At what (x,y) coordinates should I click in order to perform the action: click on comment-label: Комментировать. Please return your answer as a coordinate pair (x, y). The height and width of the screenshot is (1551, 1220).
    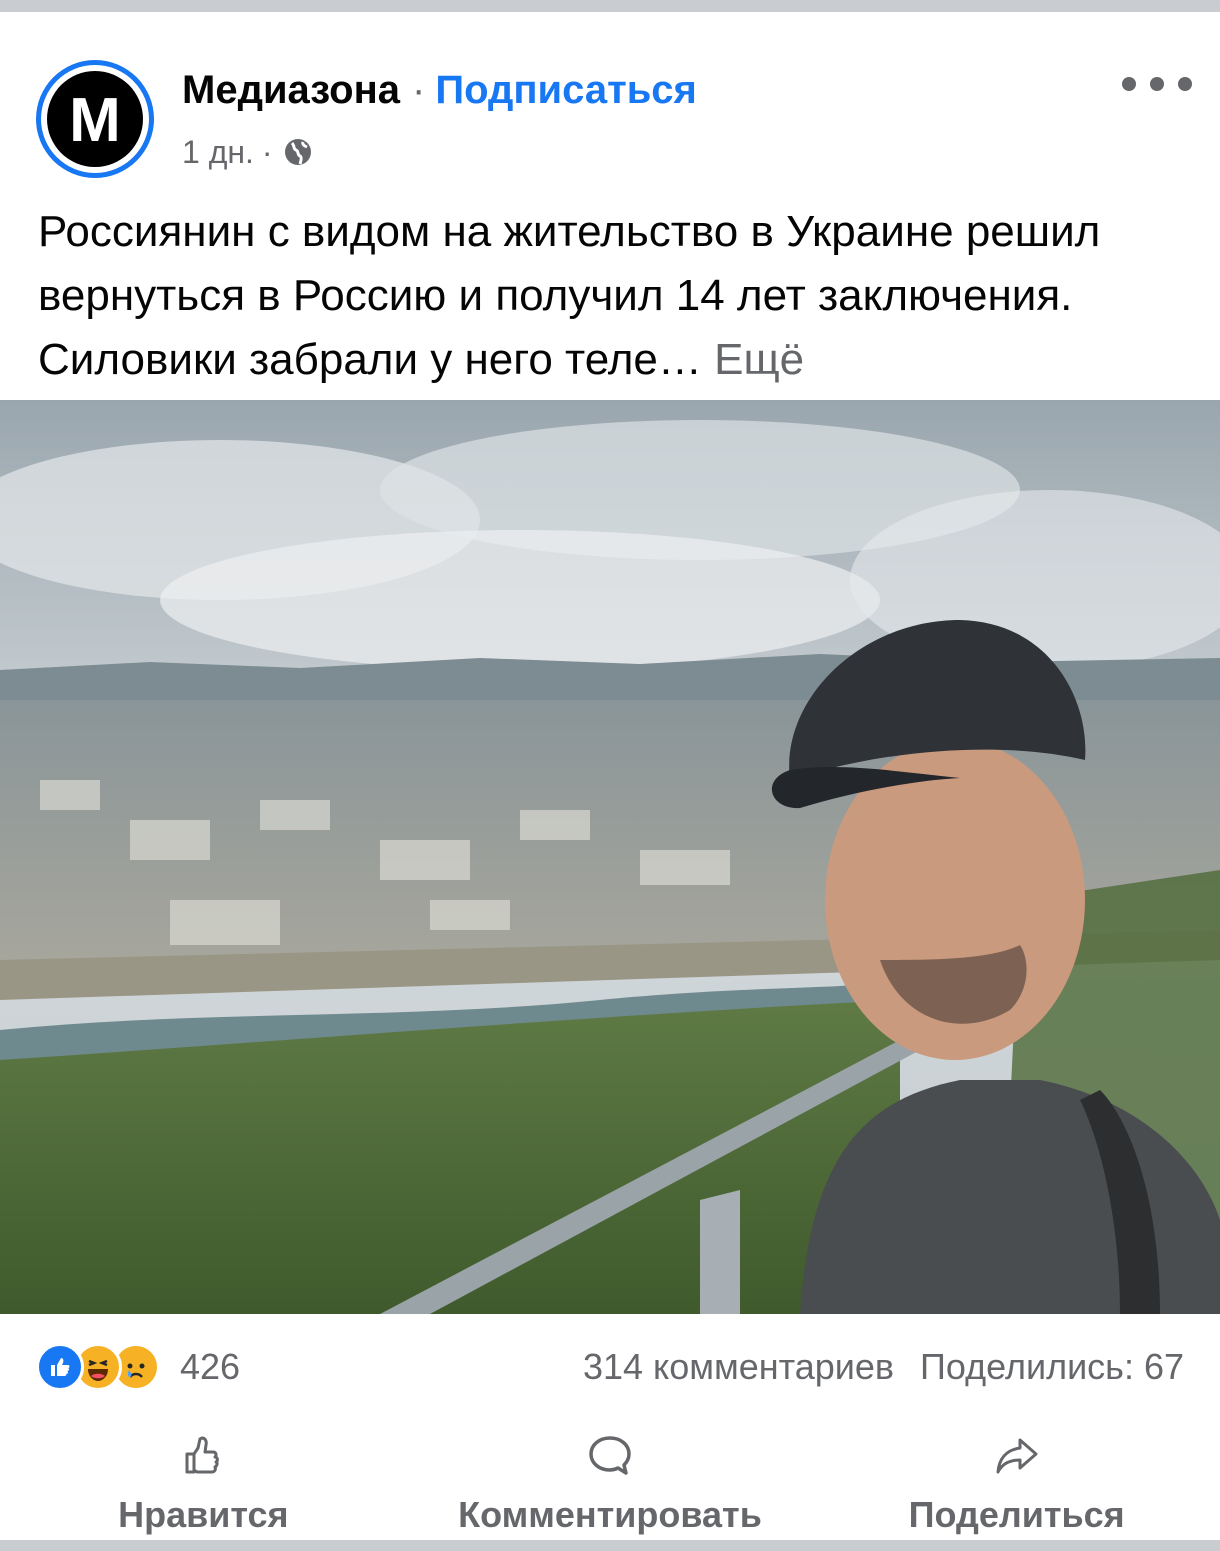
    Looking at the image, I should click on (610, 1514).